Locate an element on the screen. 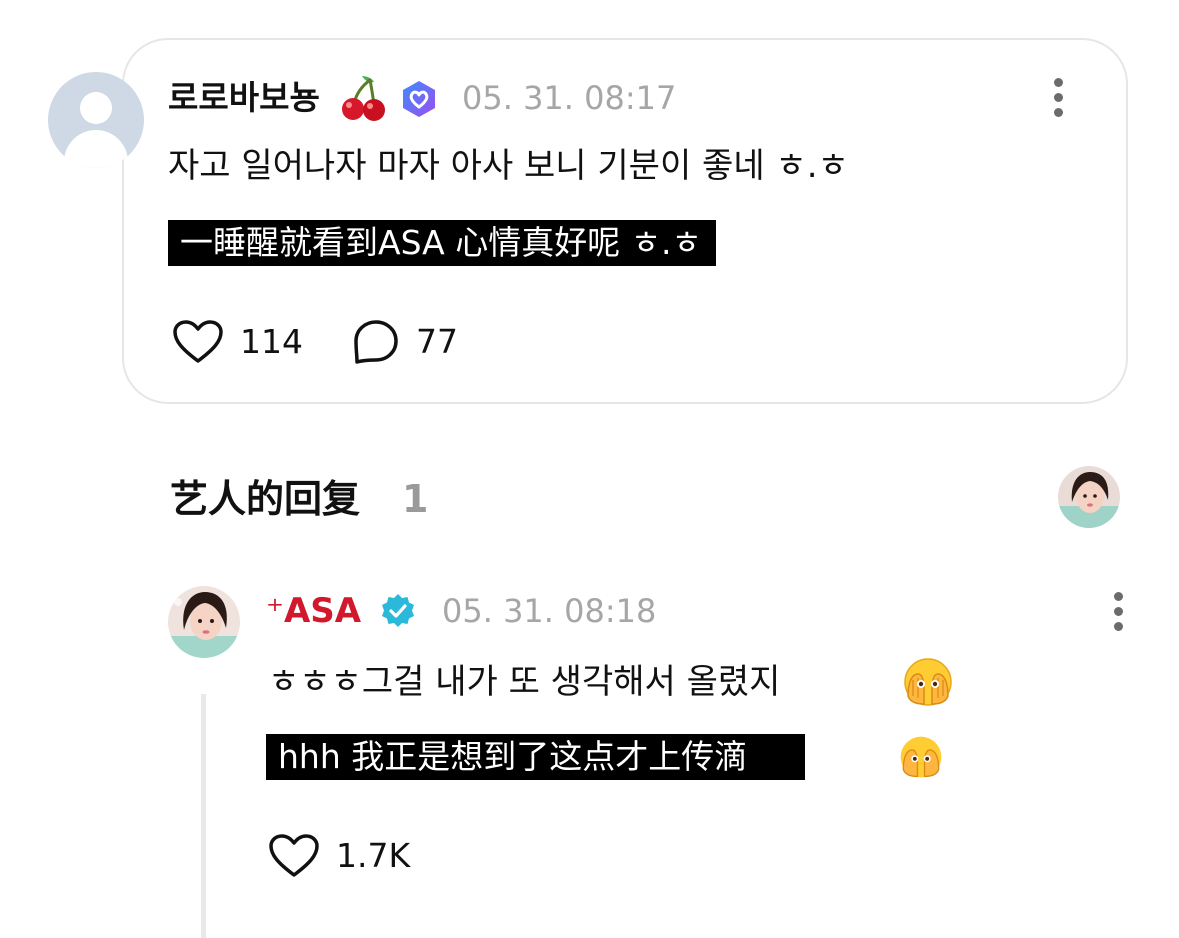  post-translation: 一睡醒就看到ASA 心情真好呢 ㅎ.ㅎ is located at coordinates (442, 243).